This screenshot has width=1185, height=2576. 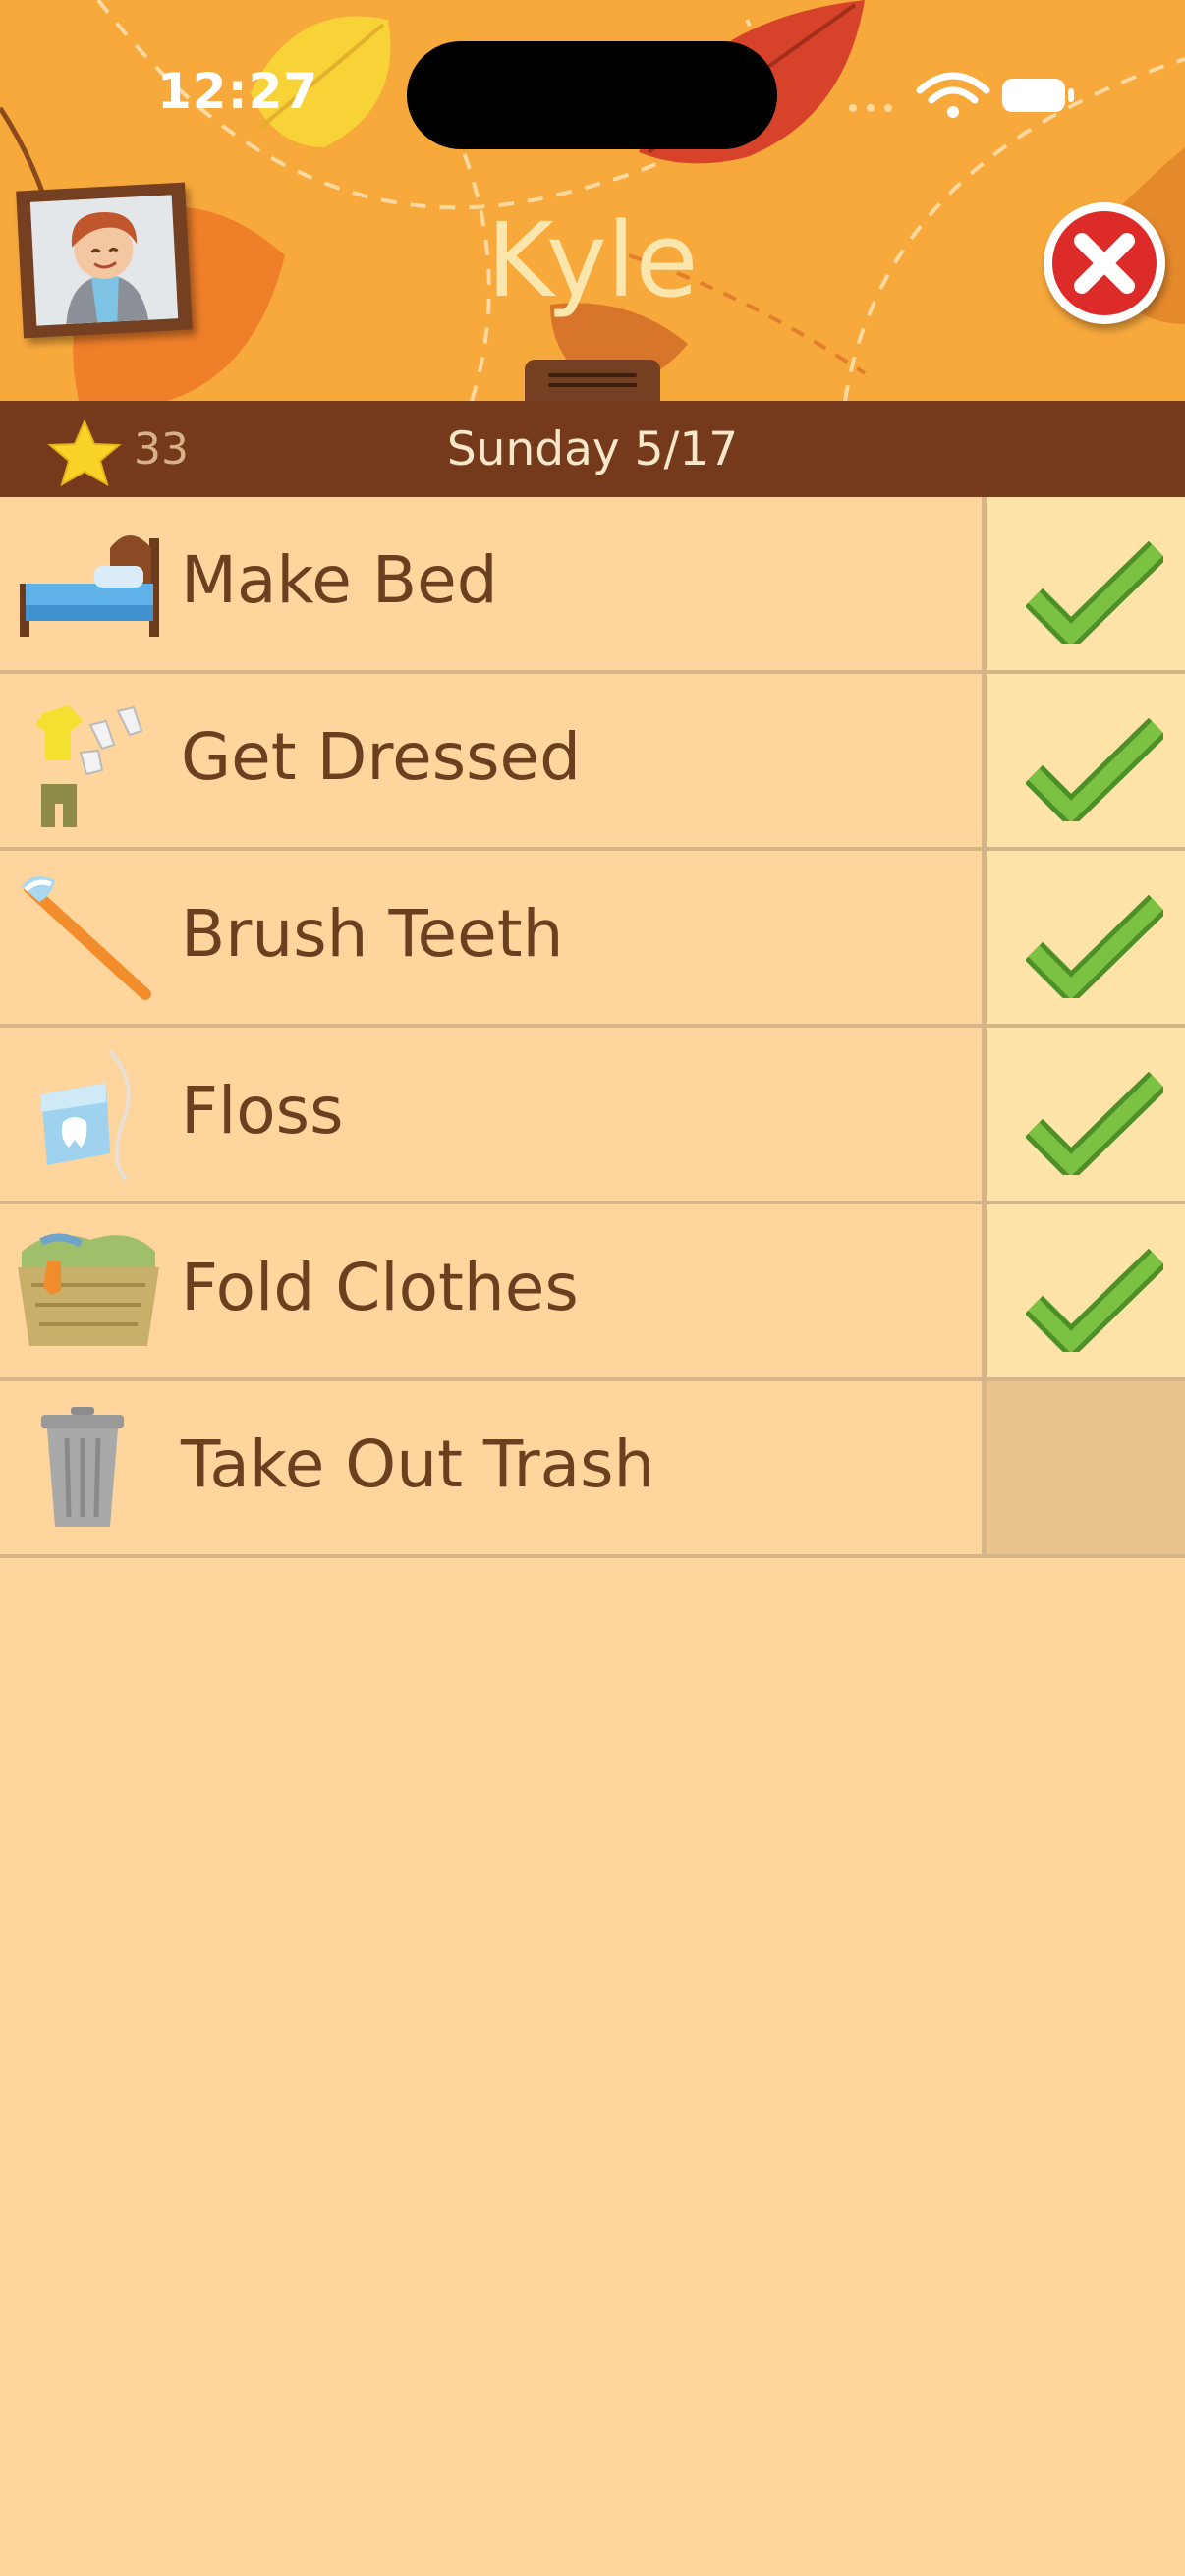 I want to click on chore-row: Floss, so click(x=592, y=1116).